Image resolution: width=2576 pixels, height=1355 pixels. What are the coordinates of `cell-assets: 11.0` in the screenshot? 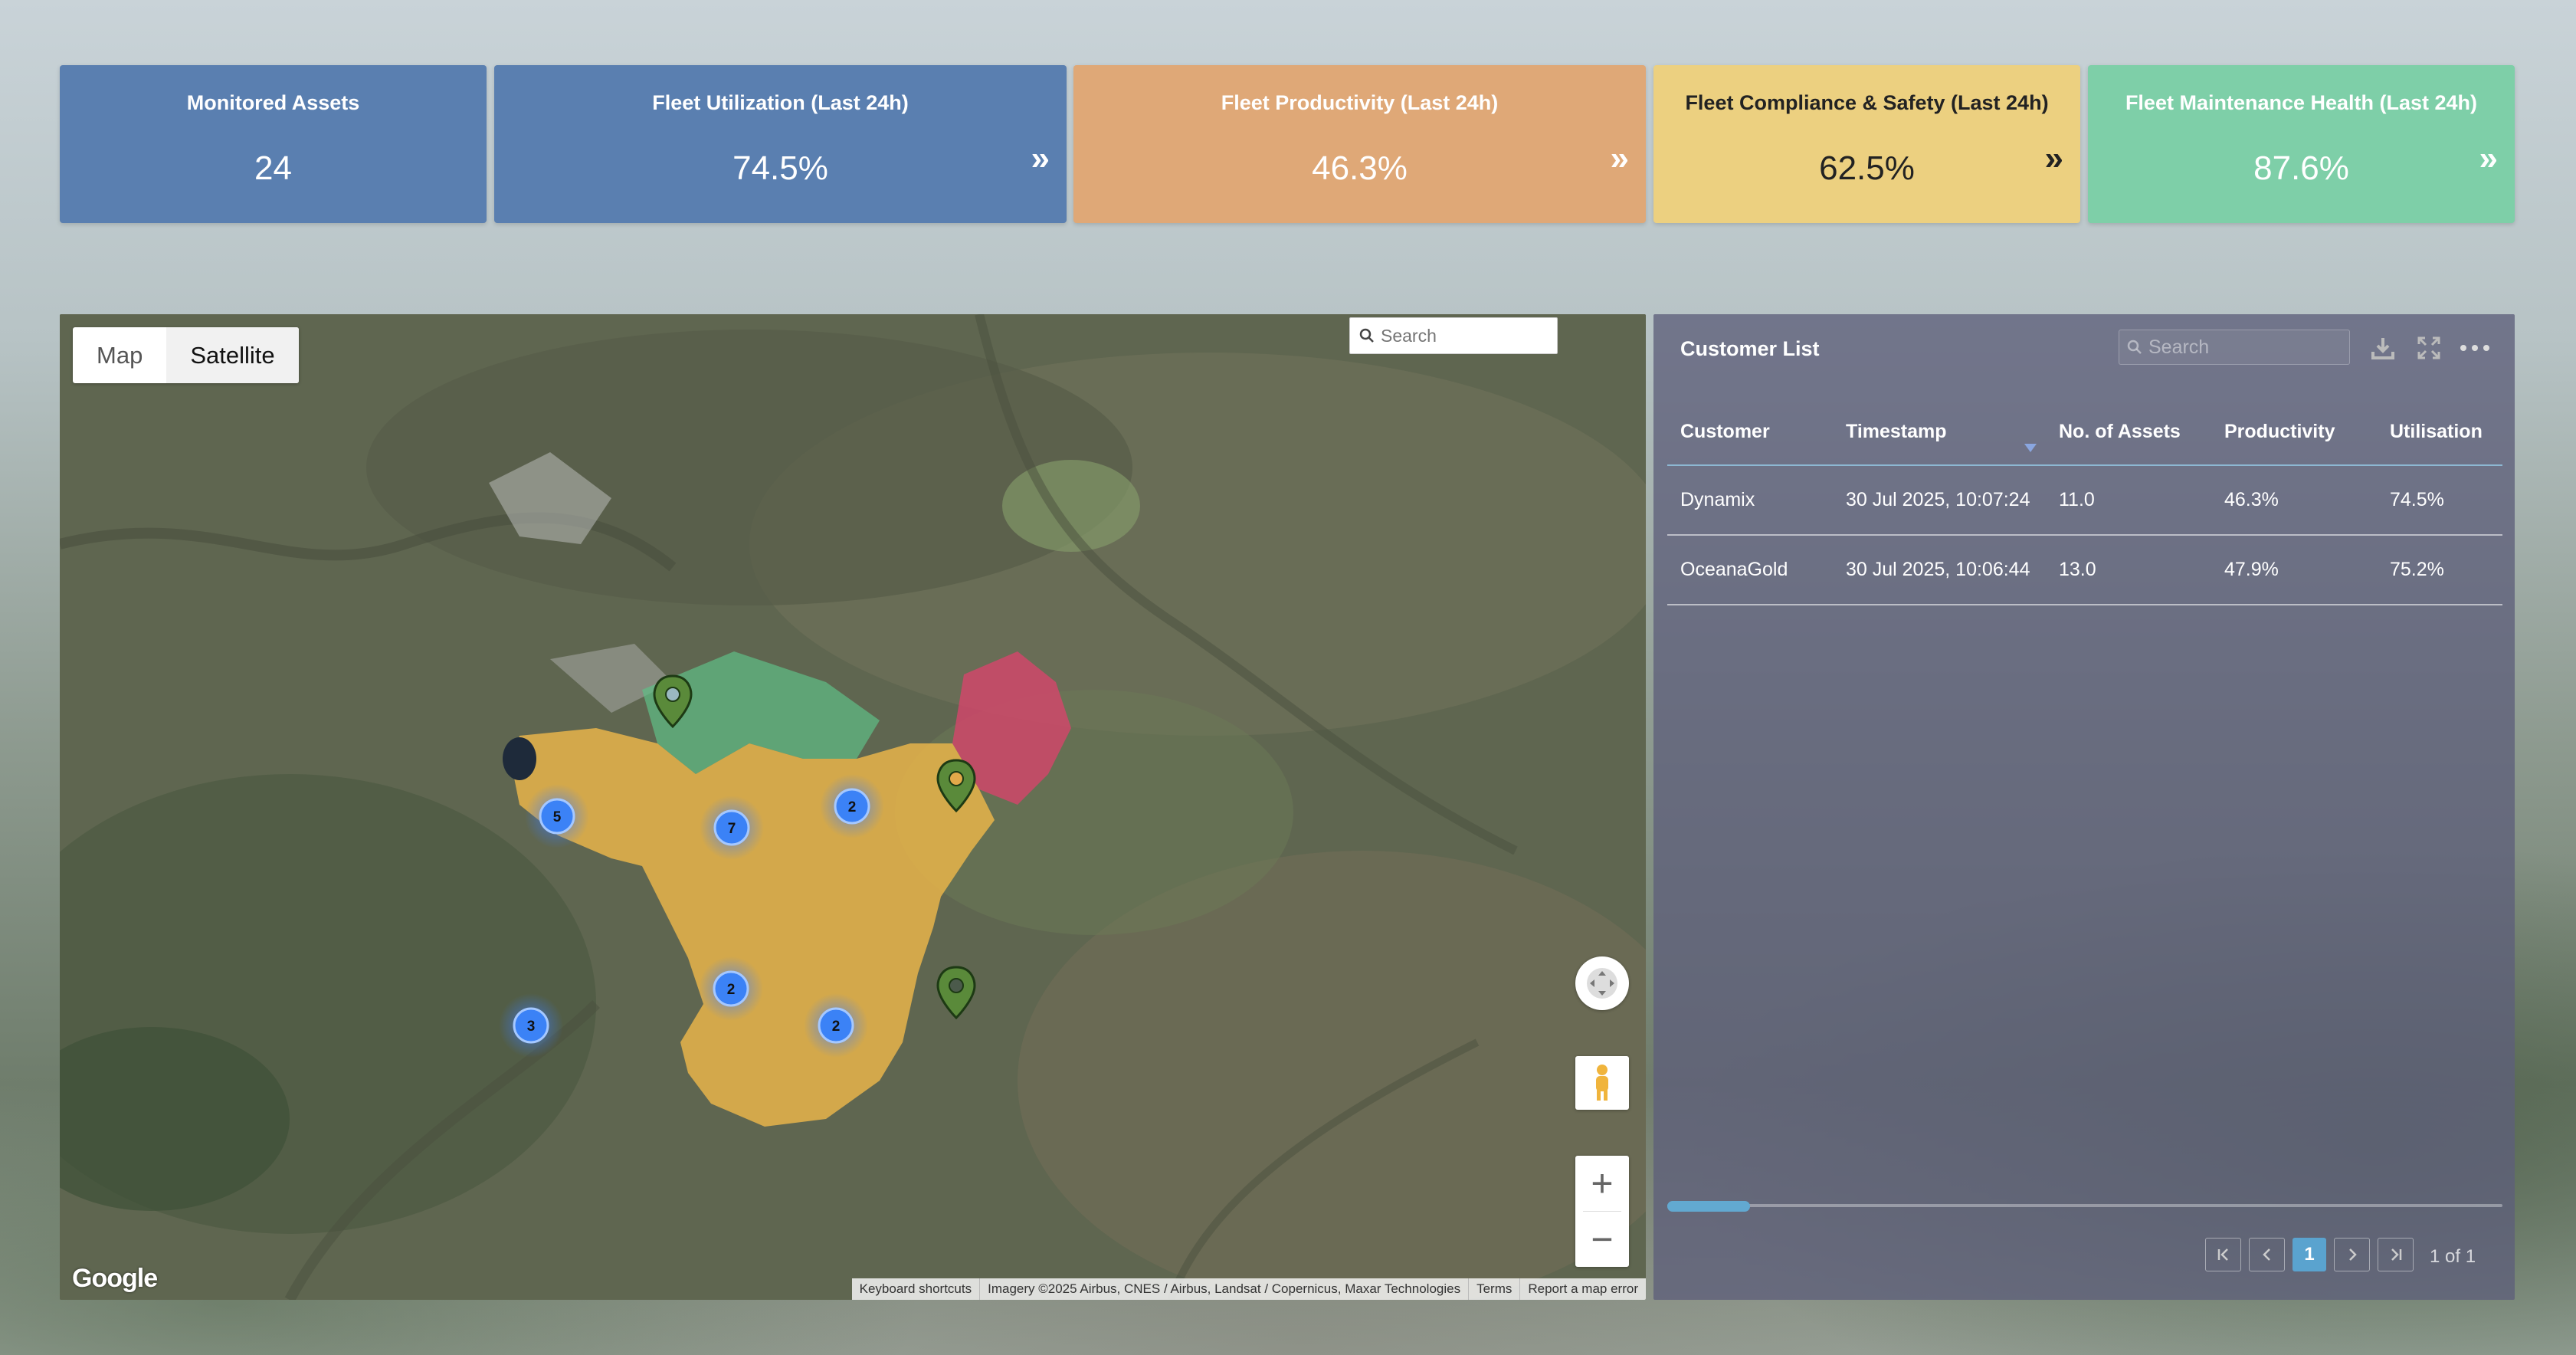 It's located at (2077, 500).